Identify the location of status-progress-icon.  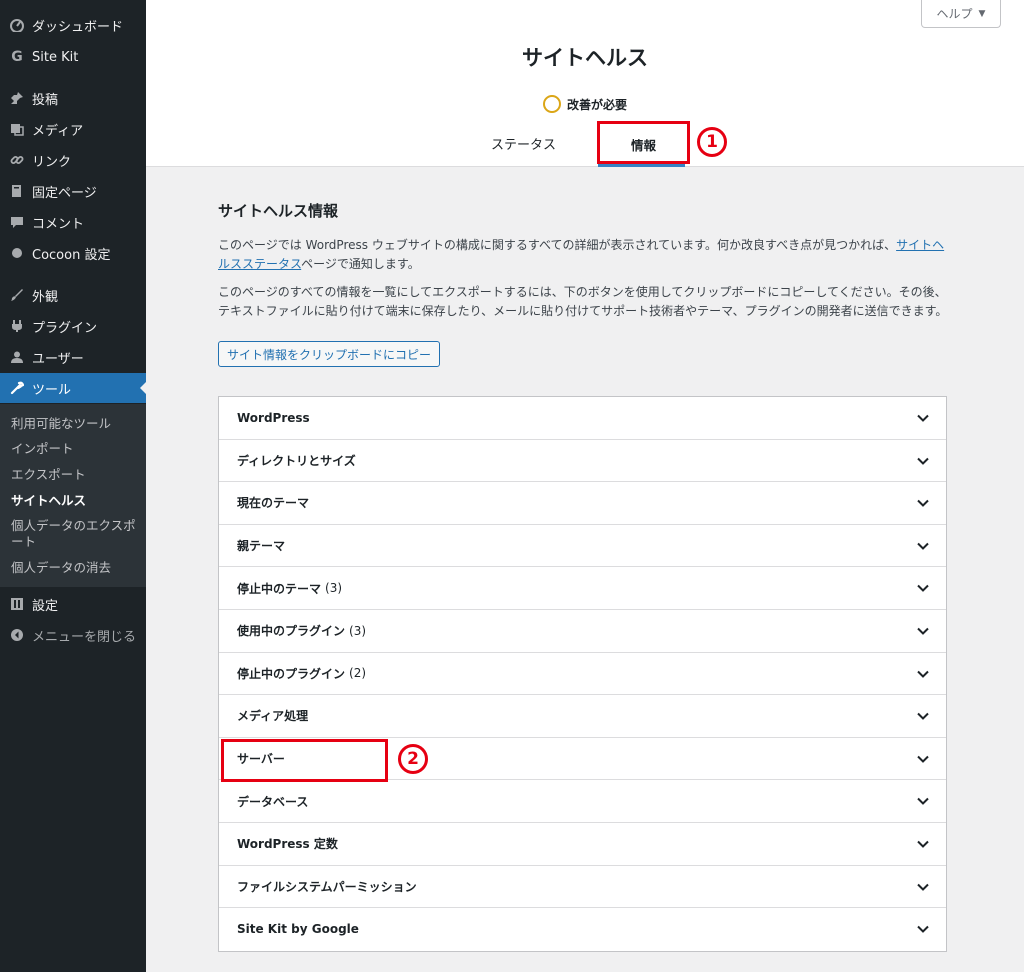
(551, 104).